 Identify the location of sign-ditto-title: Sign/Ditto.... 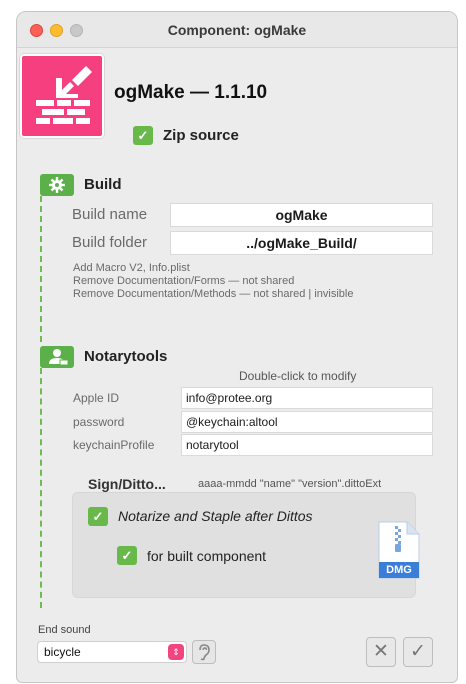
(127, 484).